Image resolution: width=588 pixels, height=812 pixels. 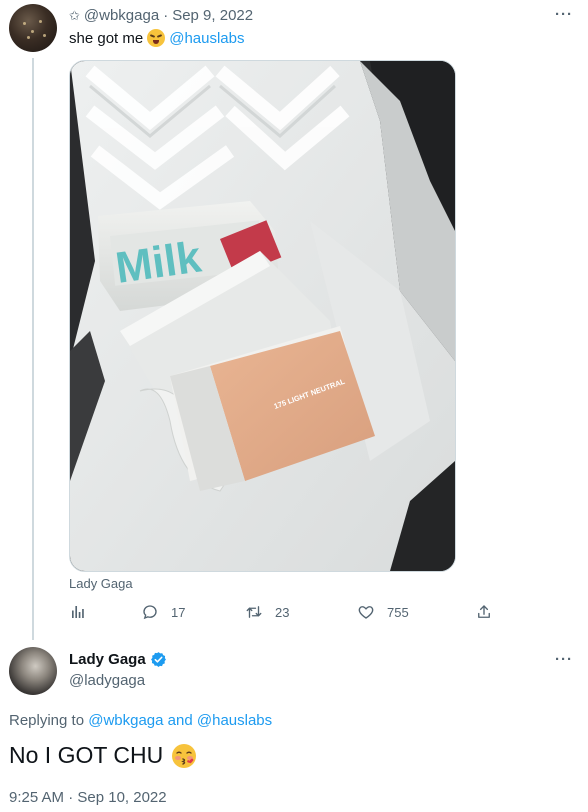 I want to click on analytics-button, so click(x=78, y=612).